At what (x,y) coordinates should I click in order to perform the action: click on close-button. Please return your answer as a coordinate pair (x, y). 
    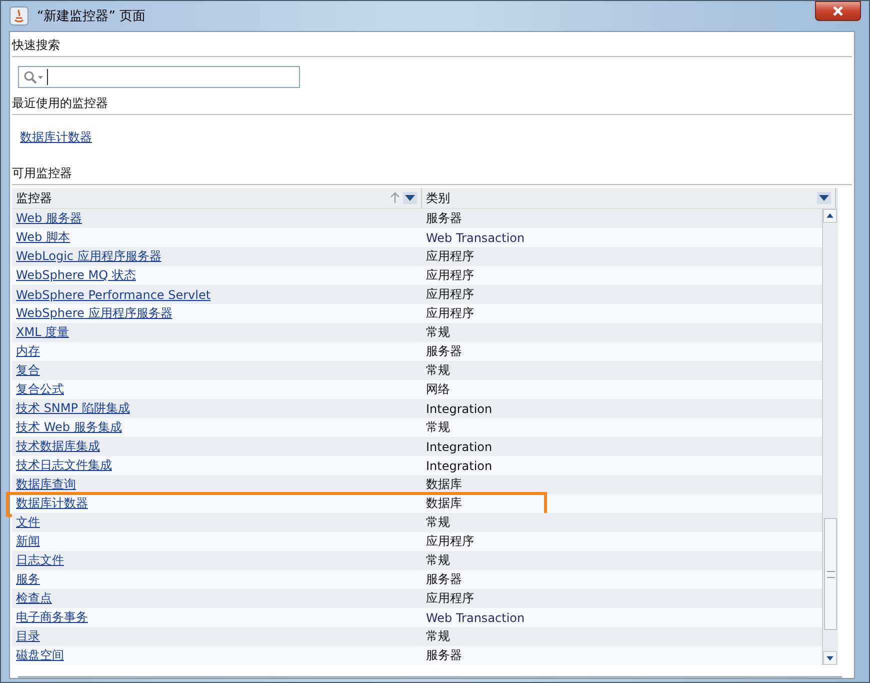
    Looking at the image, I should click on (838, 11).